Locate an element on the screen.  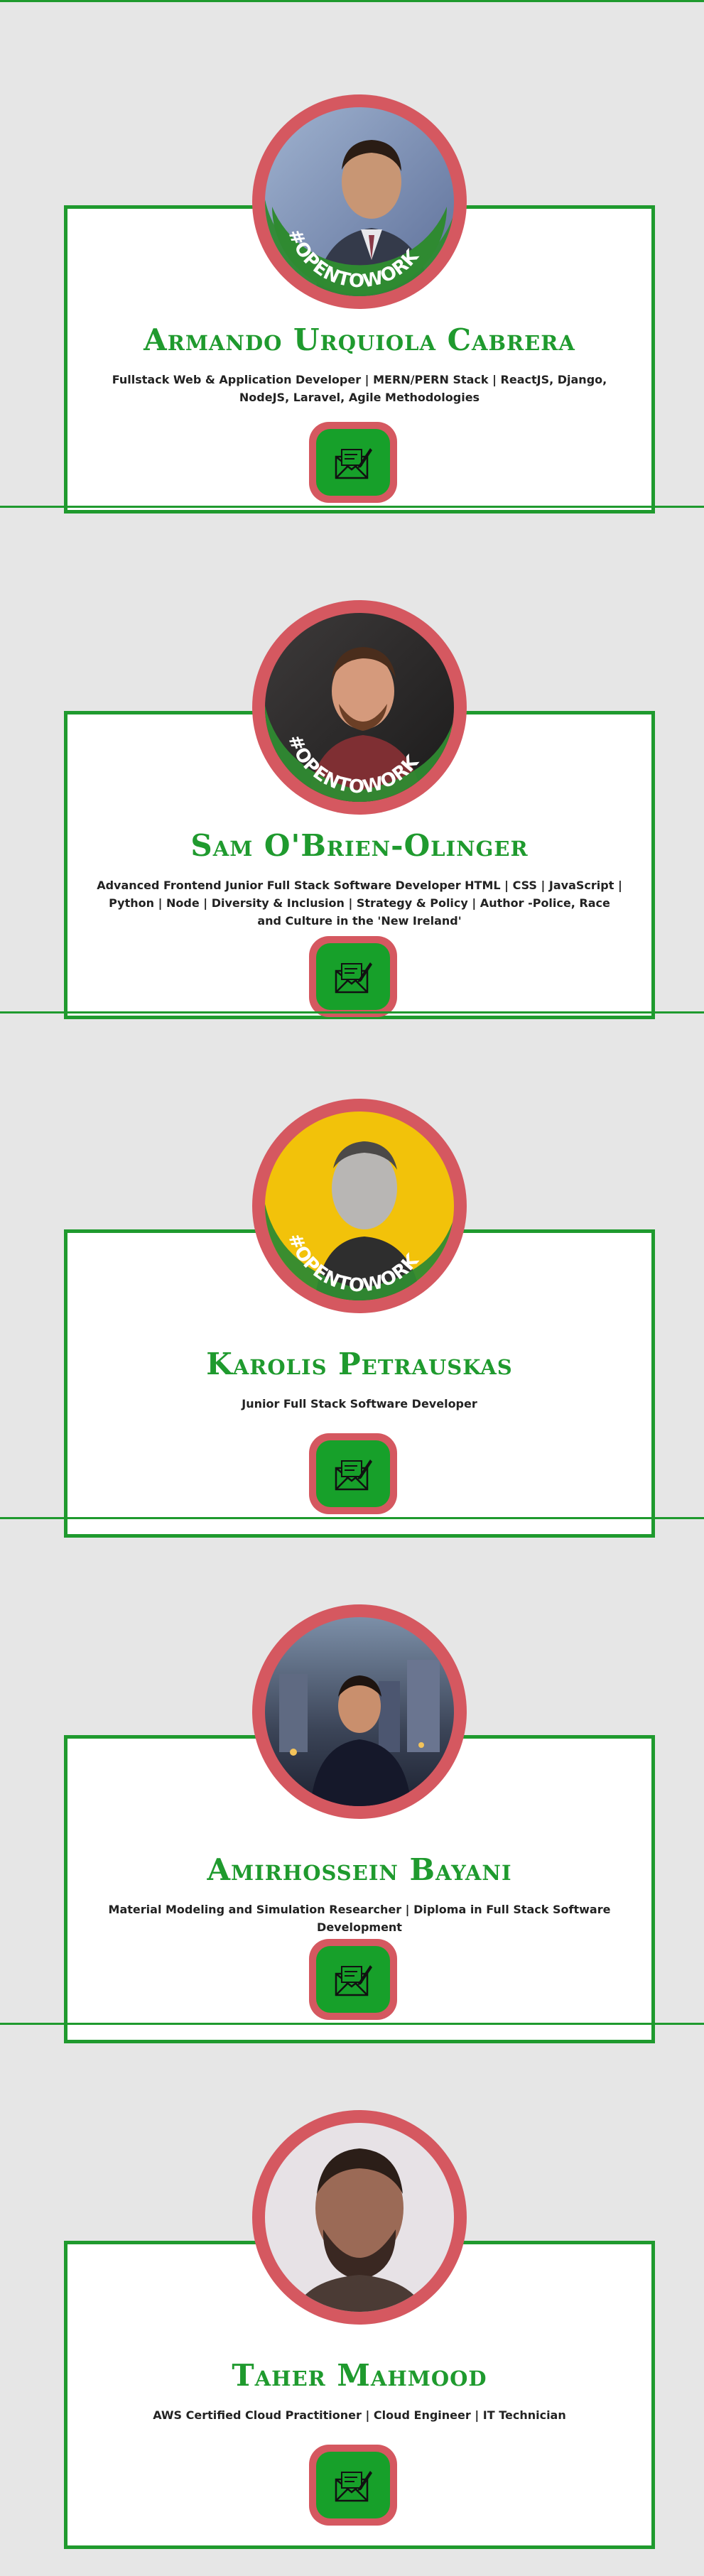
profile-name: Armando Urquiola Cabrera is located at coordinates (359, 340).